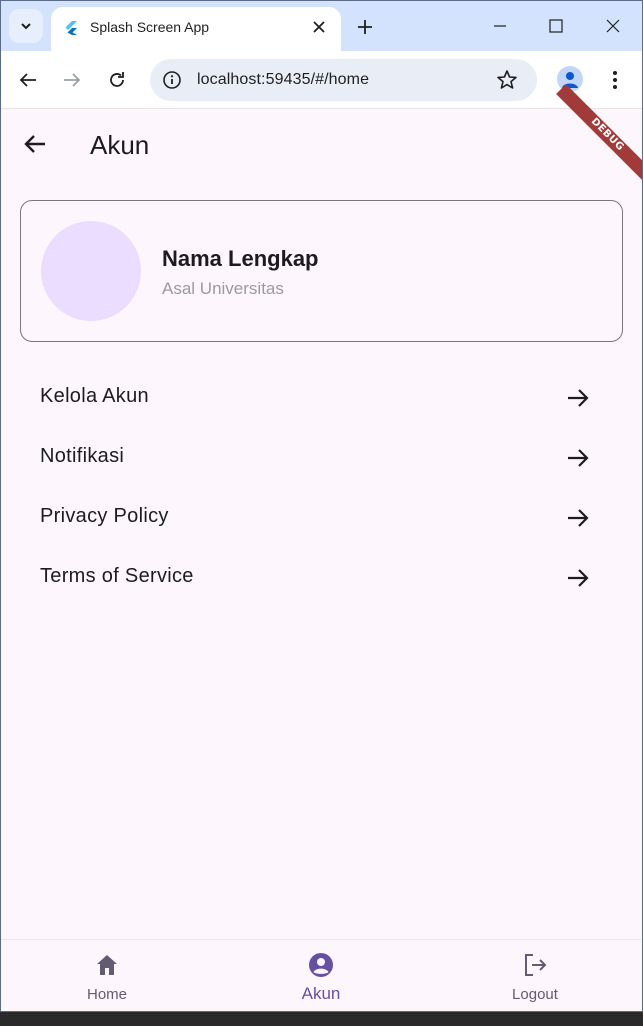 The width and height of the screenshot is (643, 1026). What do you see at coordinates (535, 994) in the screenshot?
I see `nav-label: Logout` at bounding box center [535, 994].